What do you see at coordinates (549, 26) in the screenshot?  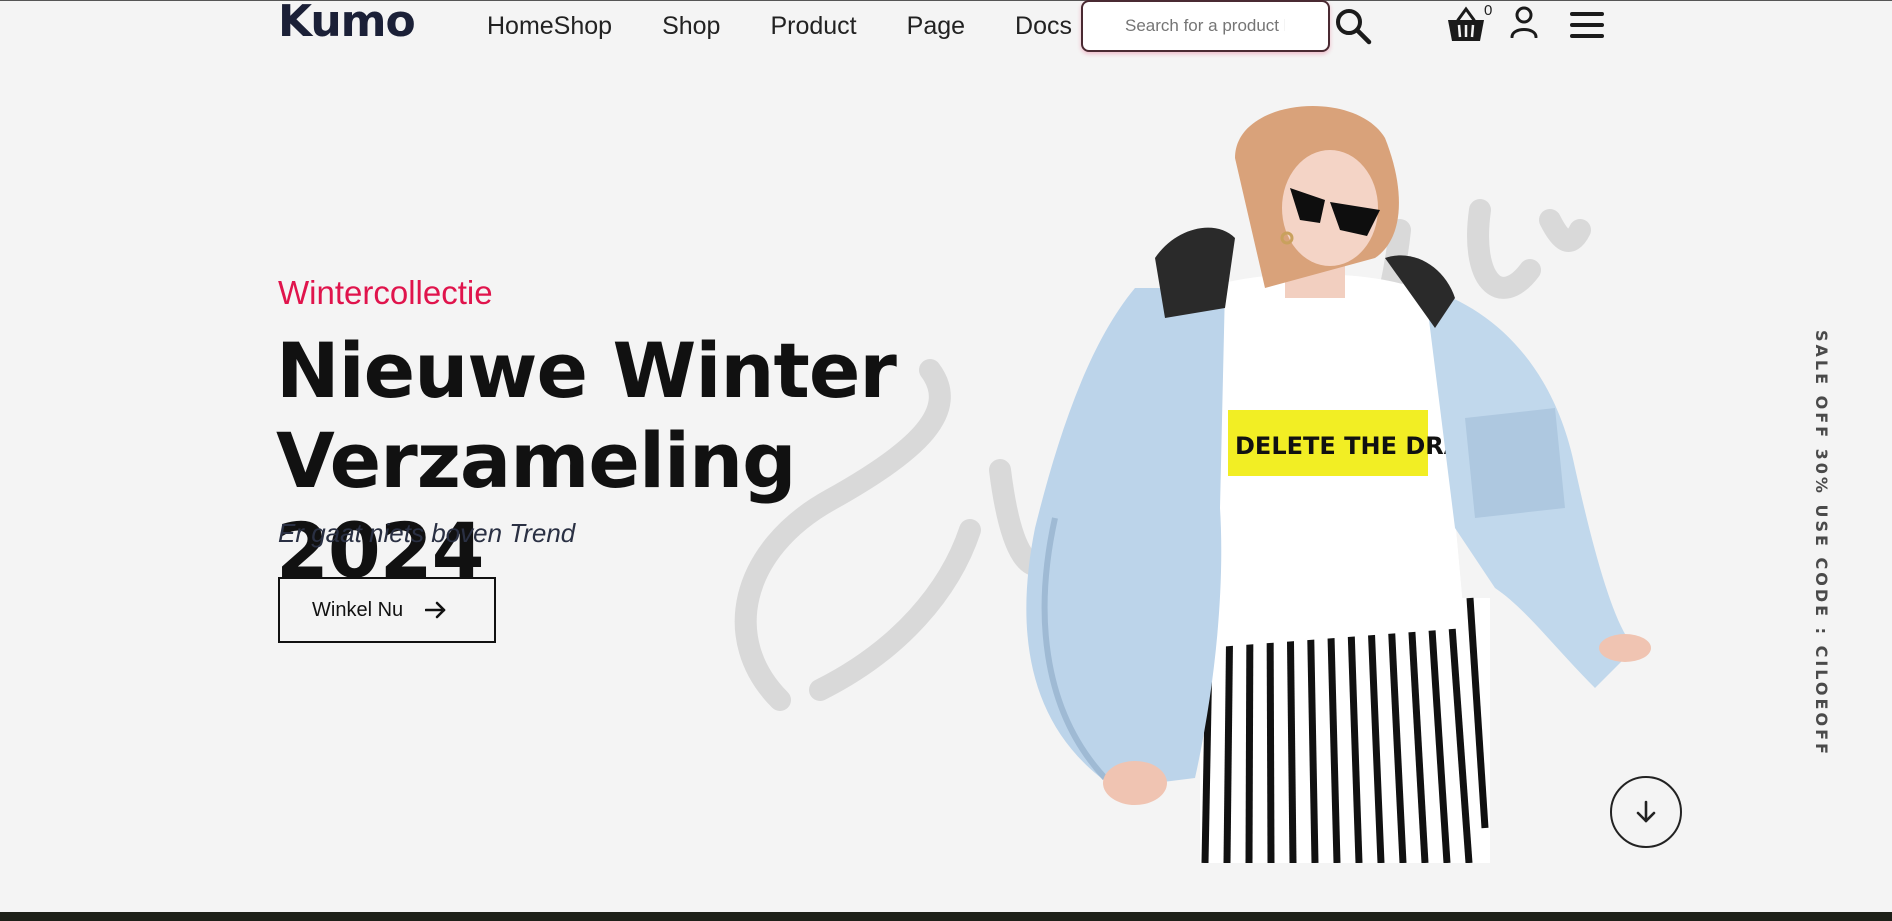 I see `nav-homeshop: HomeShop` at bounding box center [549, 26].